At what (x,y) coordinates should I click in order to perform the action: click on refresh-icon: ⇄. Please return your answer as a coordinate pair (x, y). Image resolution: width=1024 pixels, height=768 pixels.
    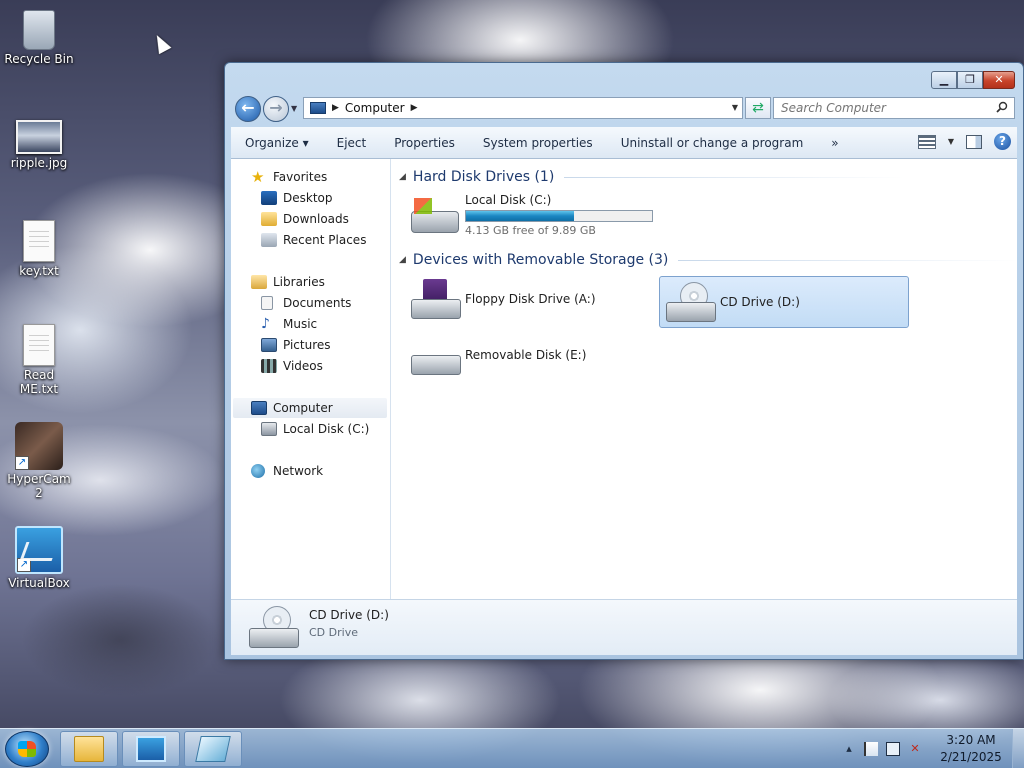
    Looking at the image, I should click on (758, 108).